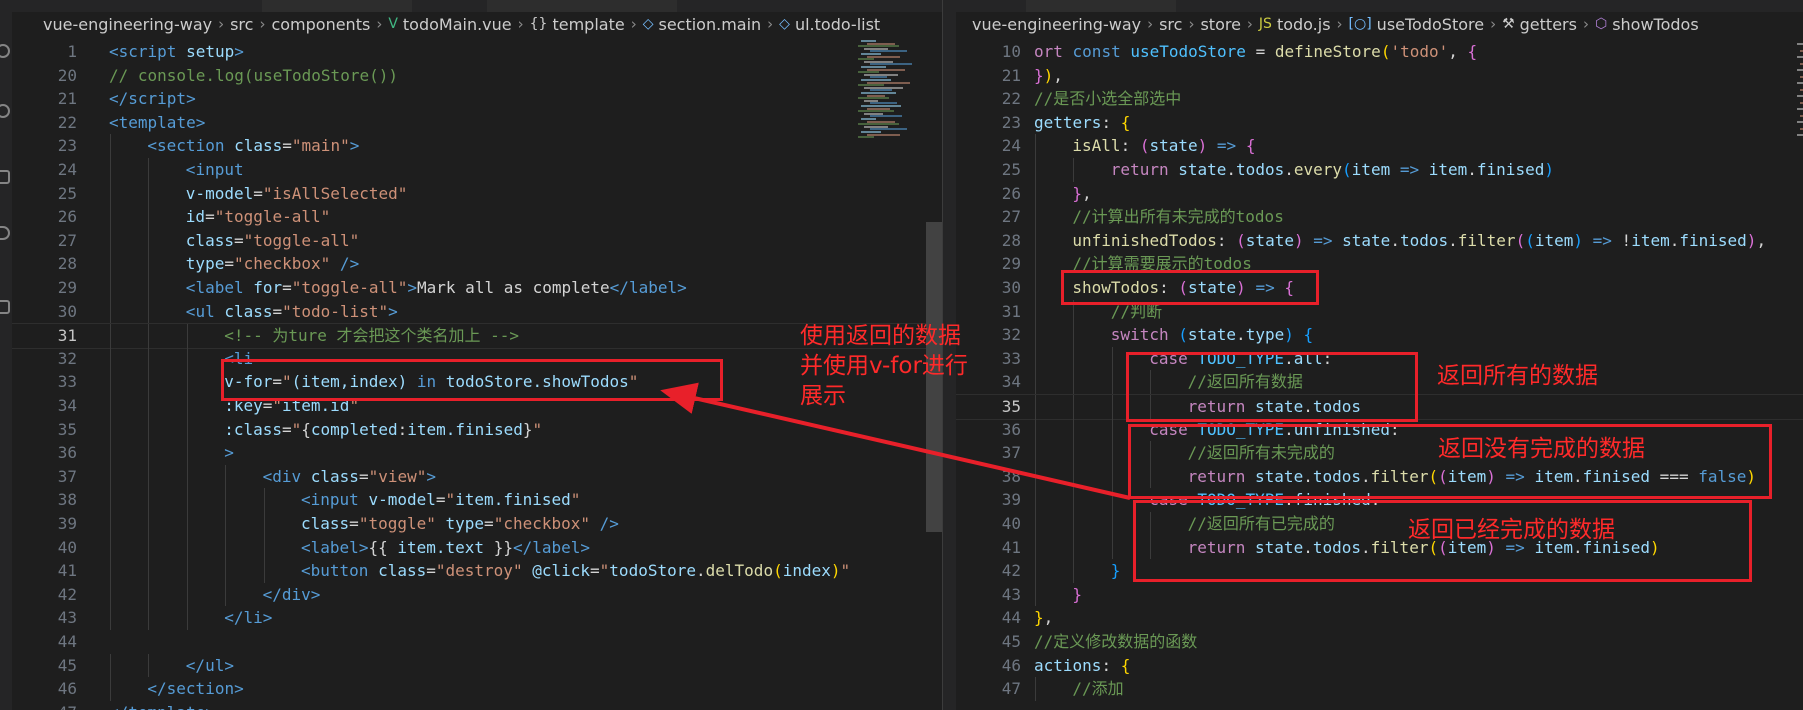 This screenshot has width=1803, height=710. What do you see at coordinates (477, 429) in the screenshot?
I see `code-line: 35:class="{completed:item.finised}"` at bounding box center [477, 429].